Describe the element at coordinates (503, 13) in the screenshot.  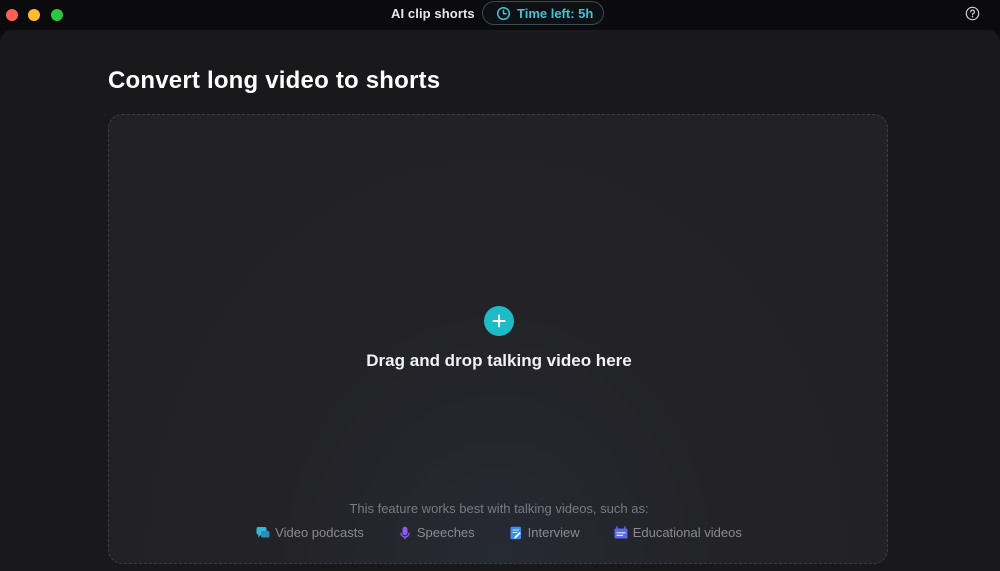
I see `clock-icon` at that location.